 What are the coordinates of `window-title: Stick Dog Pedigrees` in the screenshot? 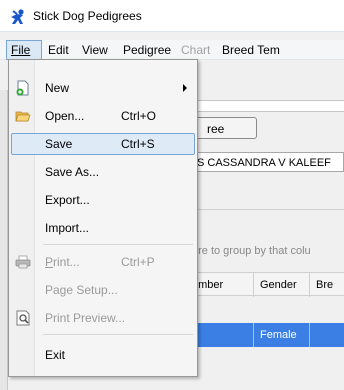 It's located at (87, 16).